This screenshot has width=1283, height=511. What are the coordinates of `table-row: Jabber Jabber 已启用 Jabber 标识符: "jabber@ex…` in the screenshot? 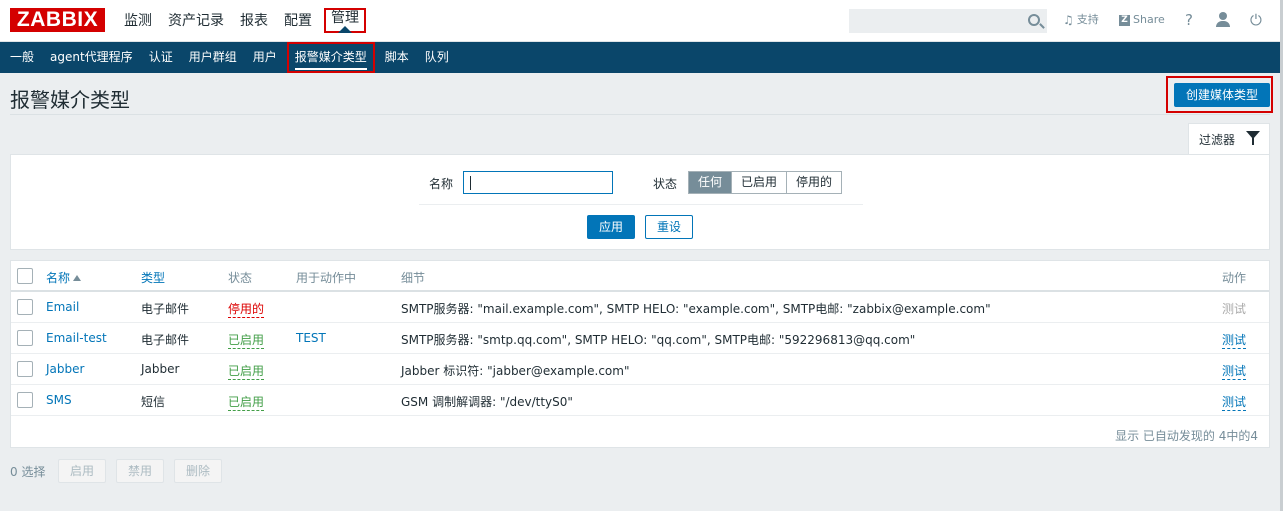 It's located at (640, 369).